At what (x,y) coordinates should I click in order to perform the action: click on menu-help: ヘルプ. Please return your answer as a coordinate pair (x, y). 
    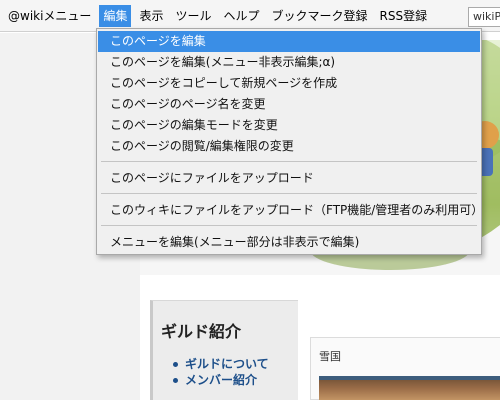
    Looking at the image, I should click on (241, 16).